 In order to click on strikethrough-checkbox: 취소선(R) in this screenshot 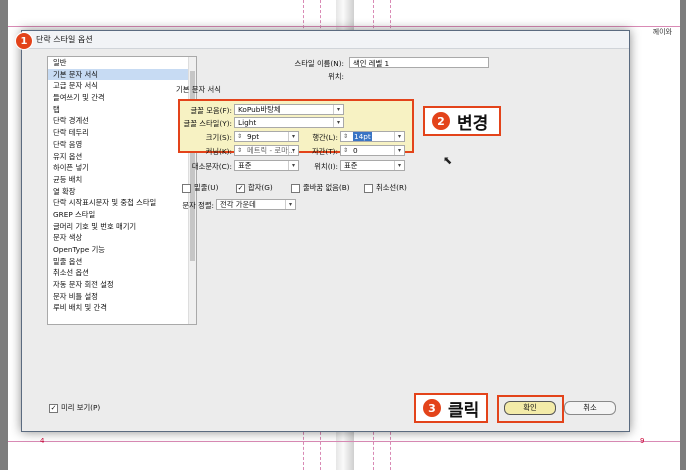, I will do `click(385, 188)`.